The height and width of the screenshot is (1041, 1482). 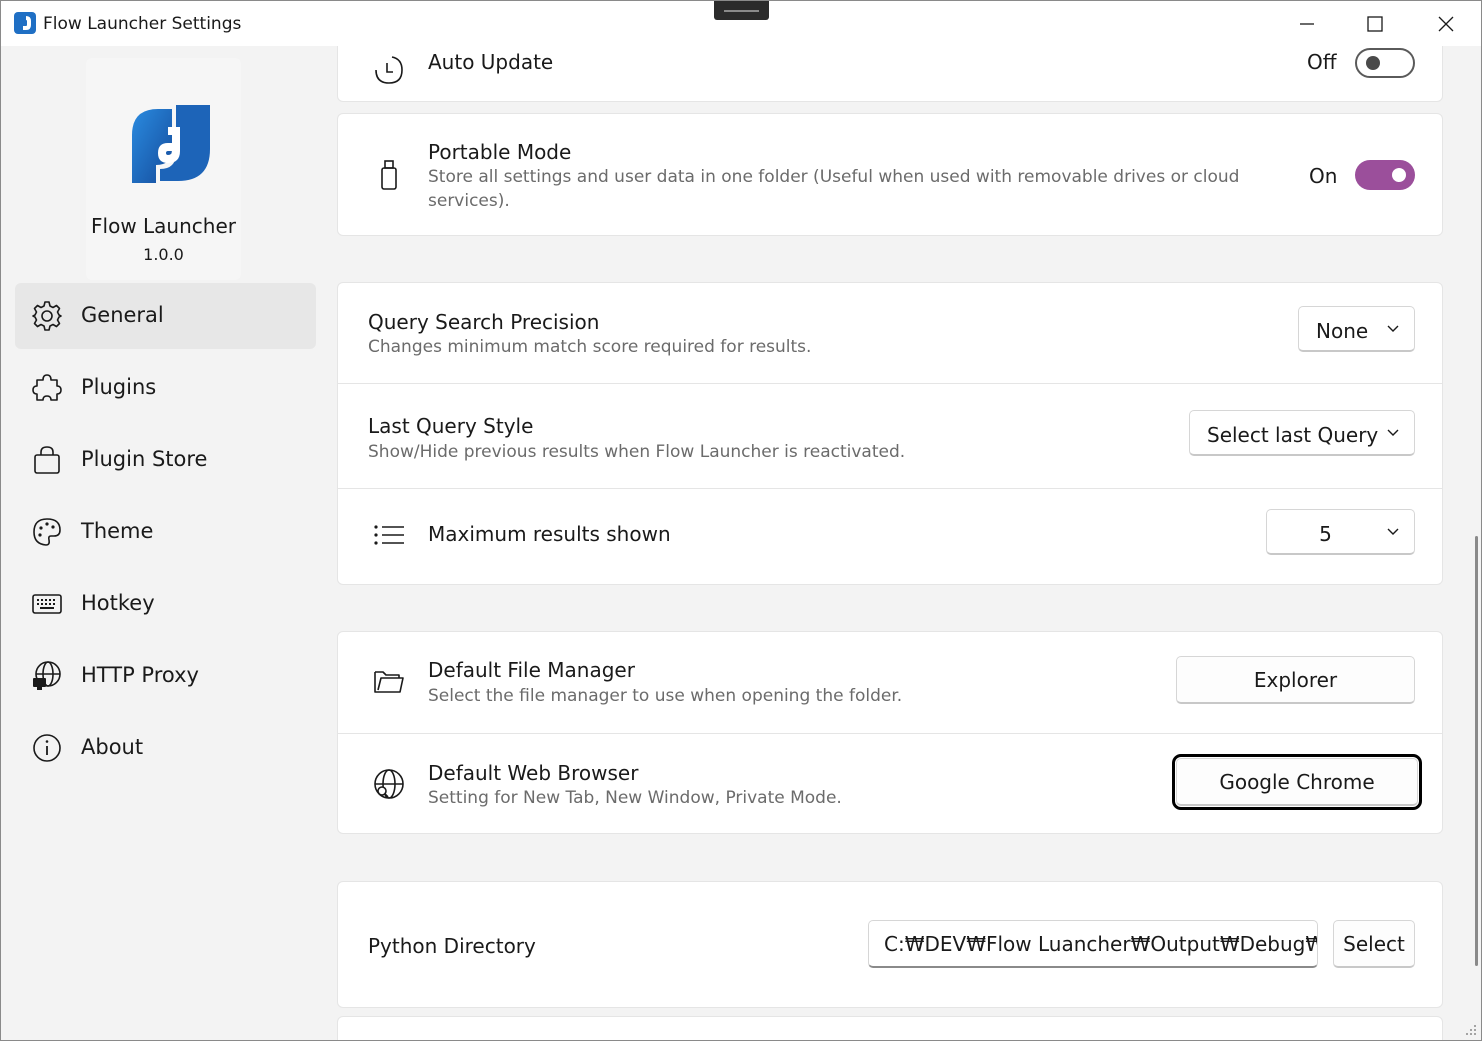 What do you see at coordinates (1385, 63) in the screenshot?
I see `auto-update-toggle` at bounding box center [1385, 63].